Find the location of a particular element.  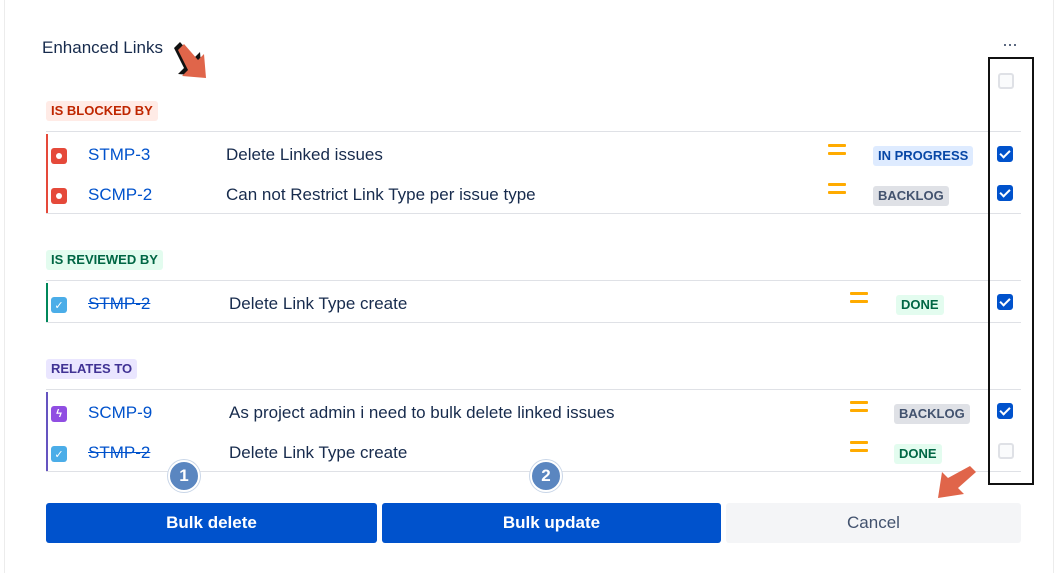

step-marker-1: 1 is located at coordinates (184, 476).